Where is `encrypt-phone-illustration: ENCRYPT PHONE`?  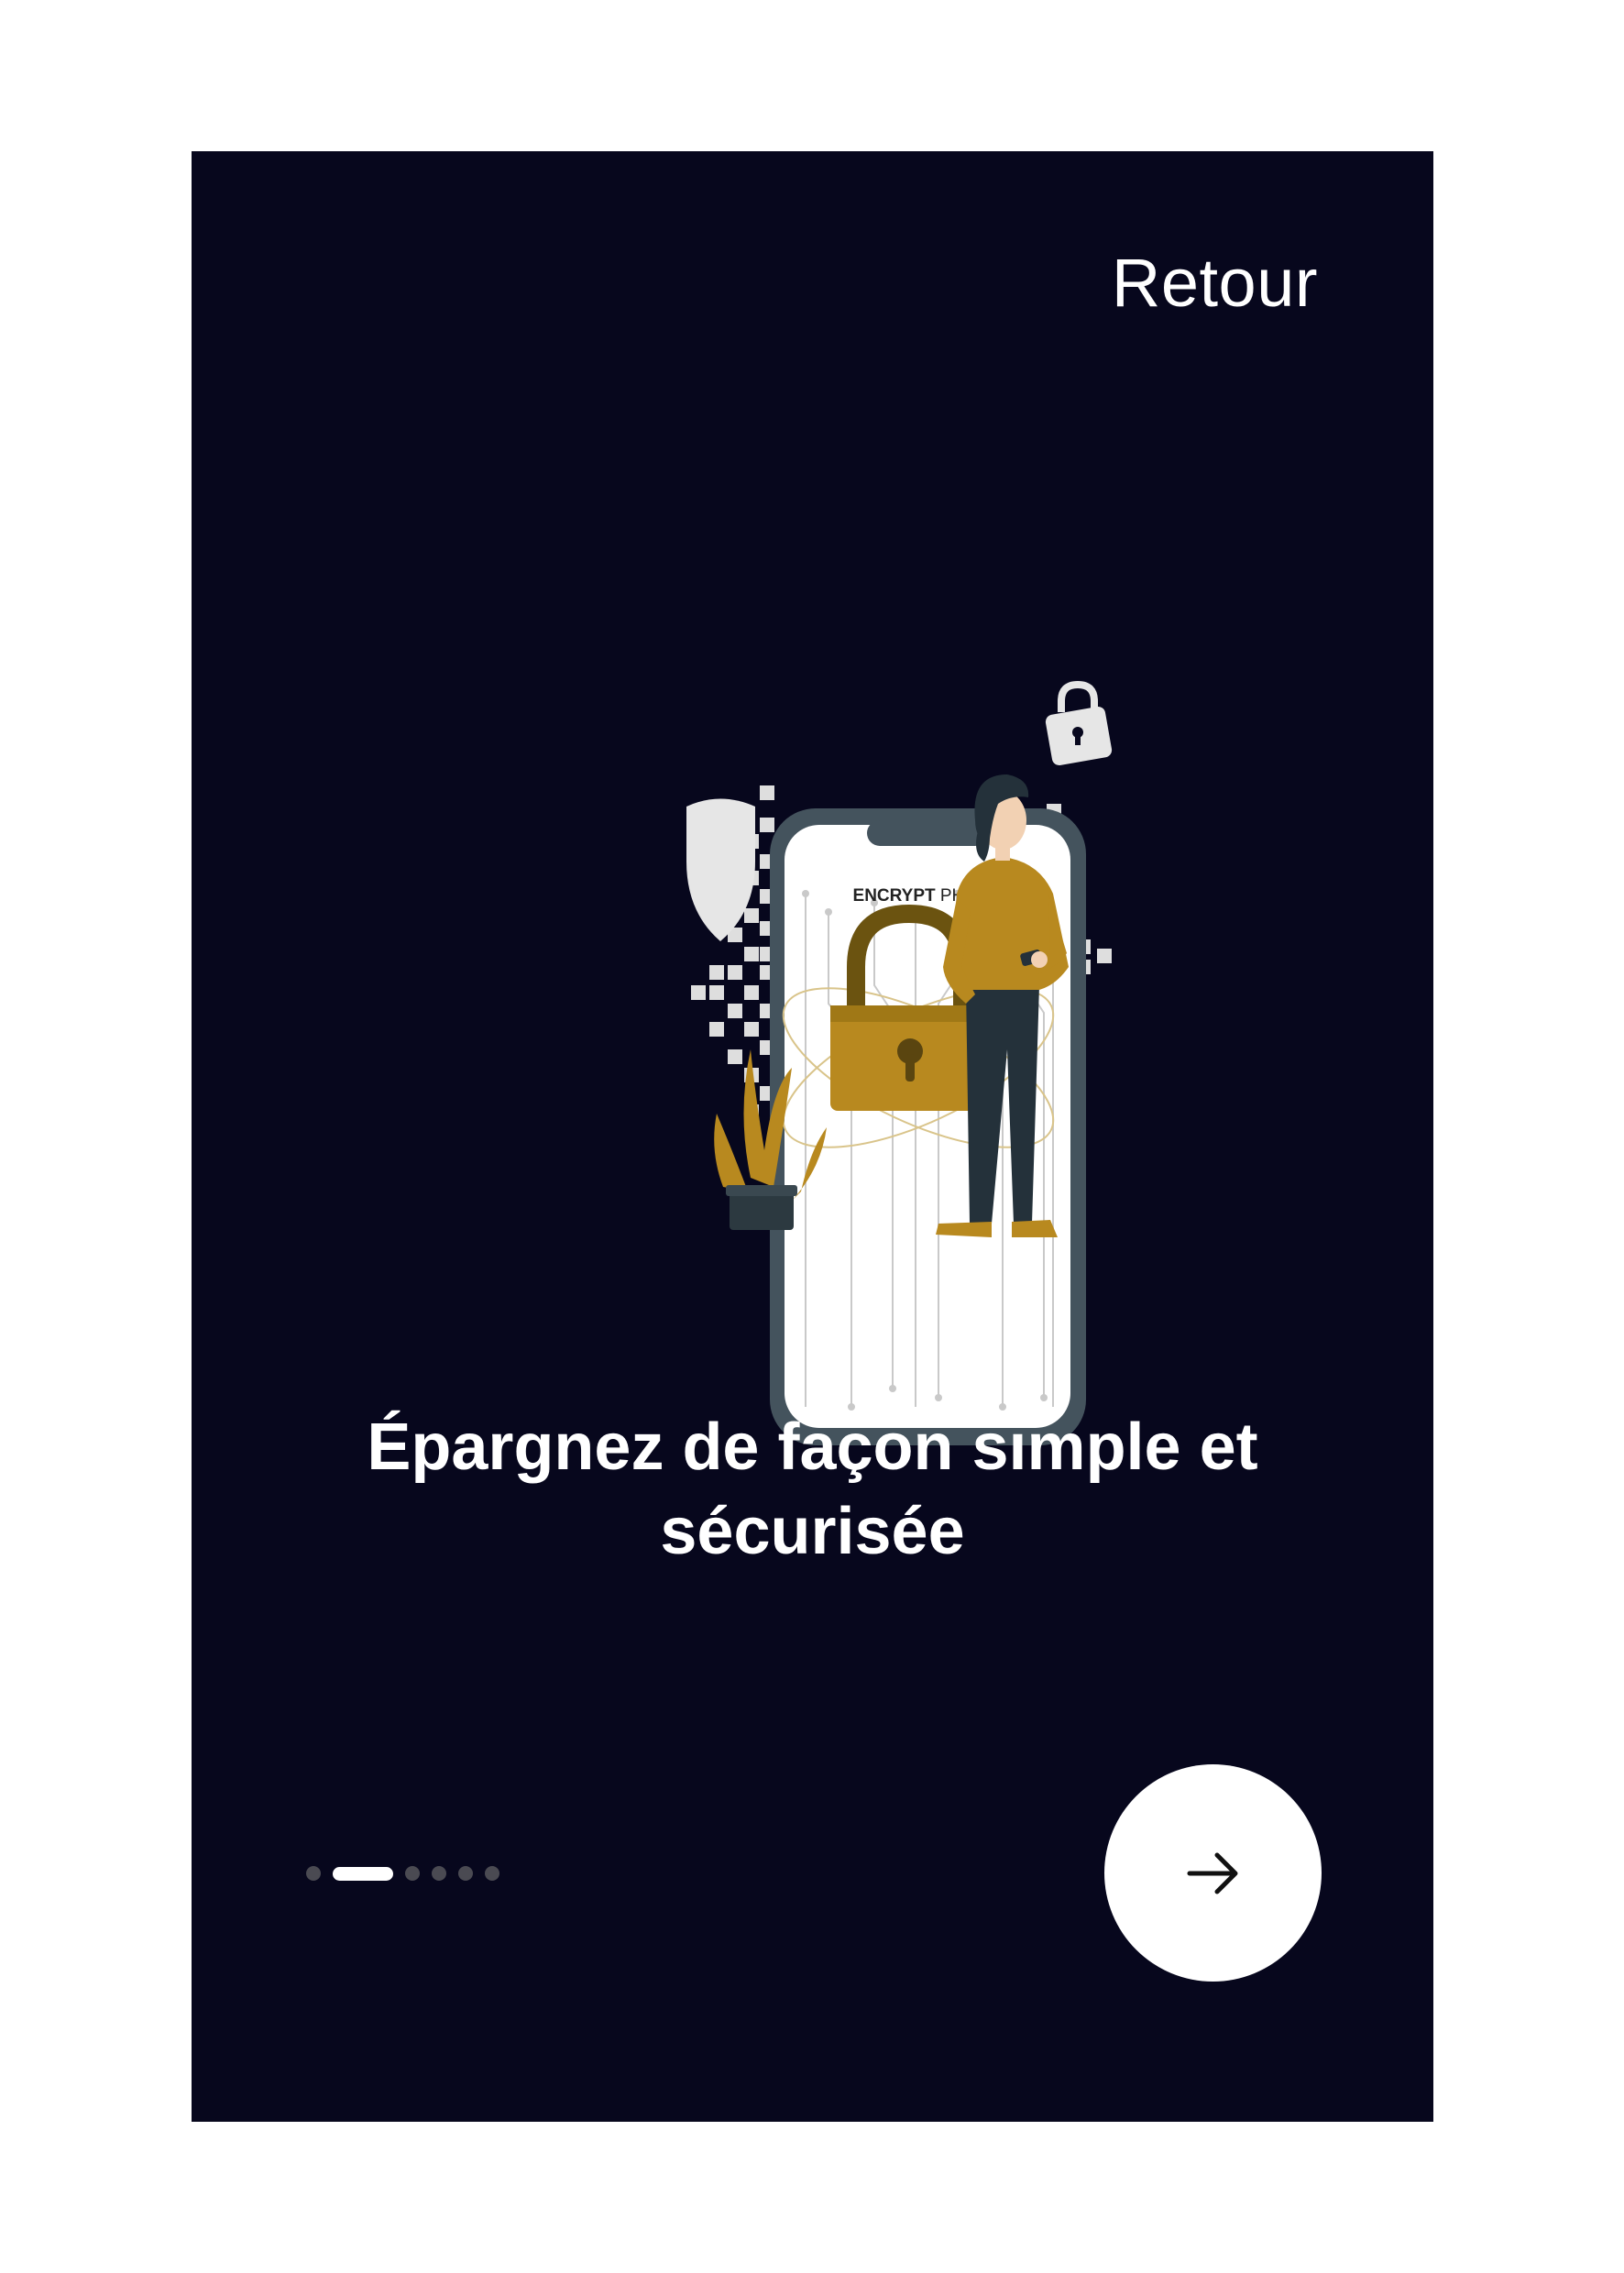 encrypt-phone-illustration: ENCRYPT PHONE is located at coordinates (899, 1062).